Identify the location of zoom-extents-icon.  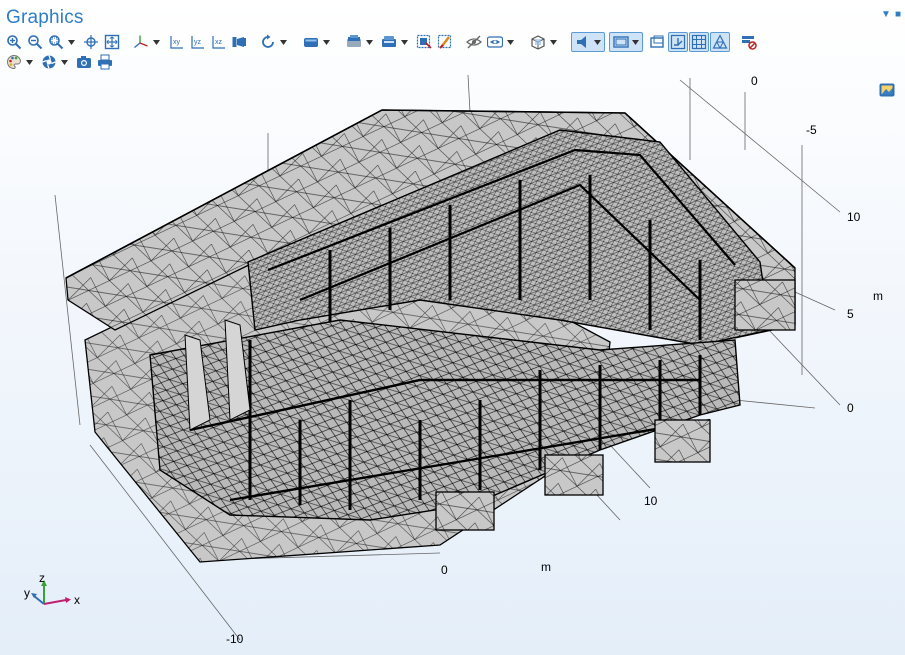
(112, 42).